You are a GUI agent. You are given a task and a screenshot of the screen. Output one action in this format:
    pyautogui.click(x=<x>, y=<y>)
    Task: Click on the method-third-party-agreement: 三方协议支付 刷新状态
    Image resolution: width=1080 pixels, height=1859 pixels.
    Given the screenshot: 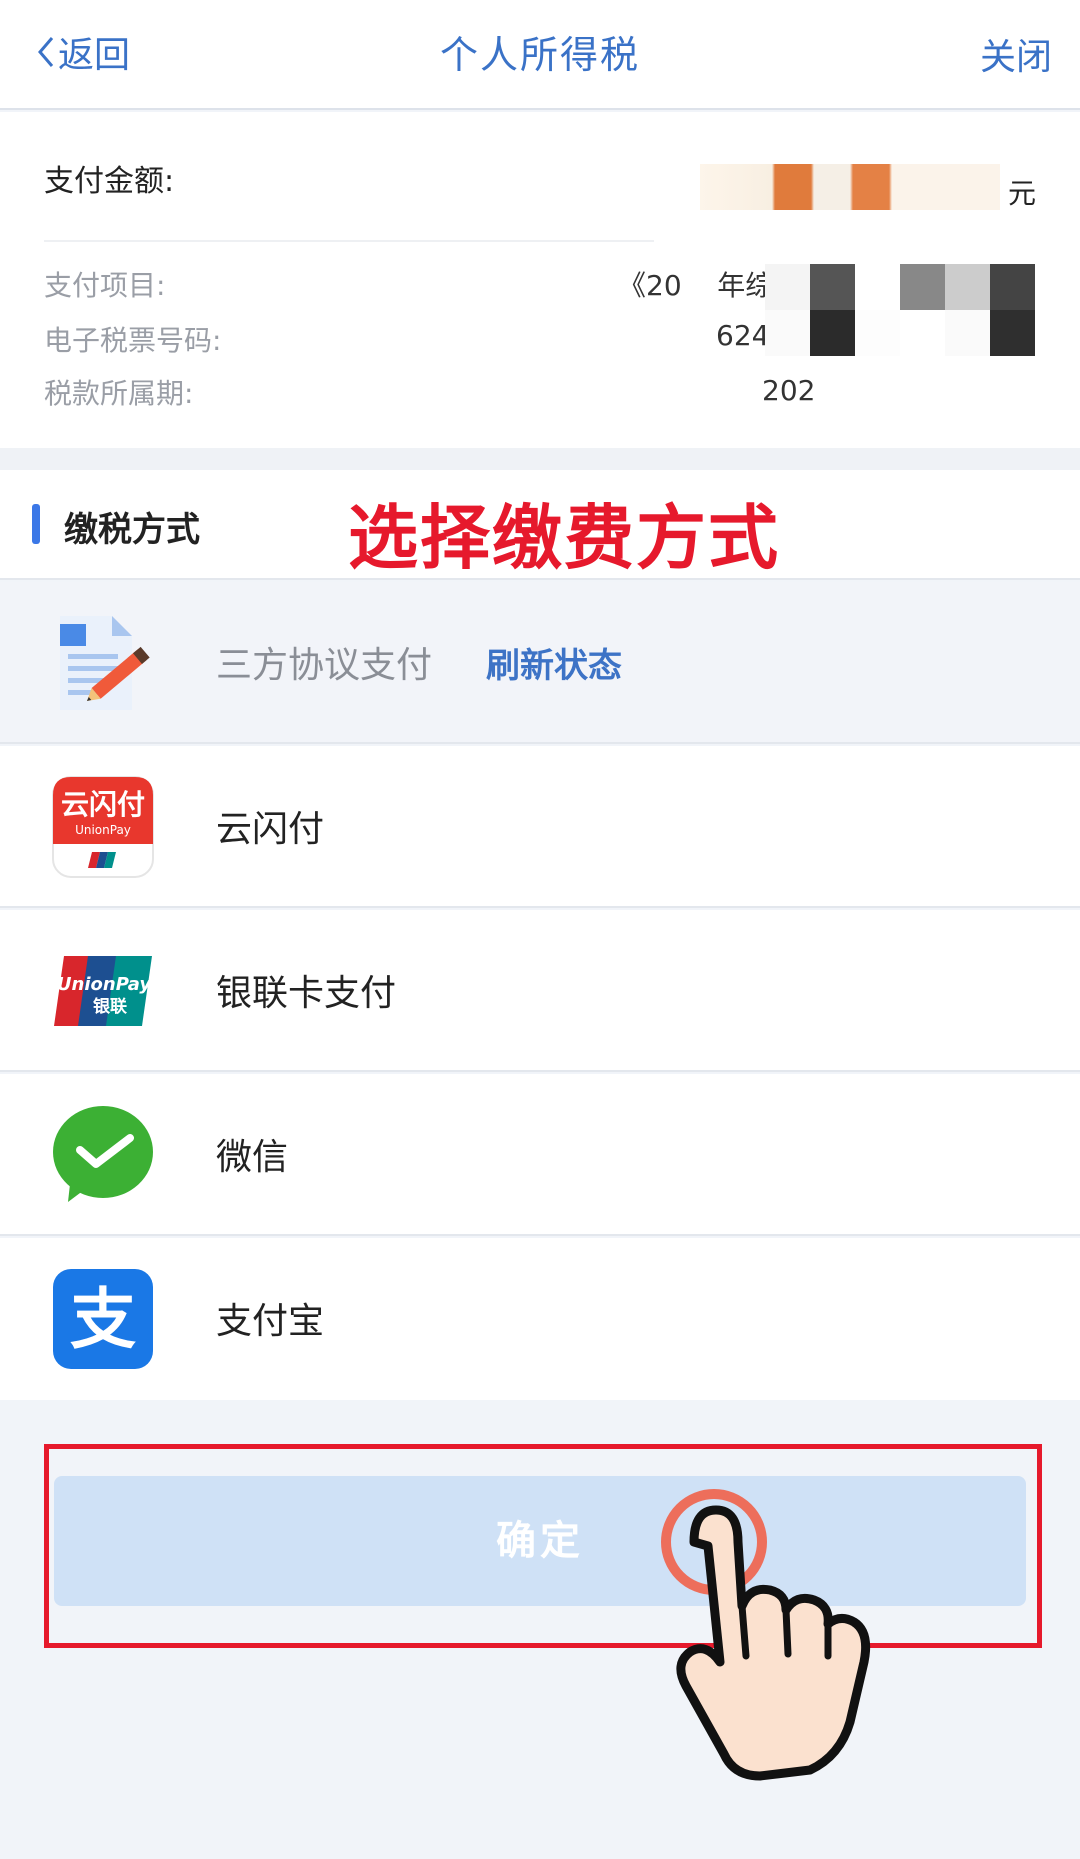 What is the action you would take?
    pyautogui.click(x=540, y=663)
    